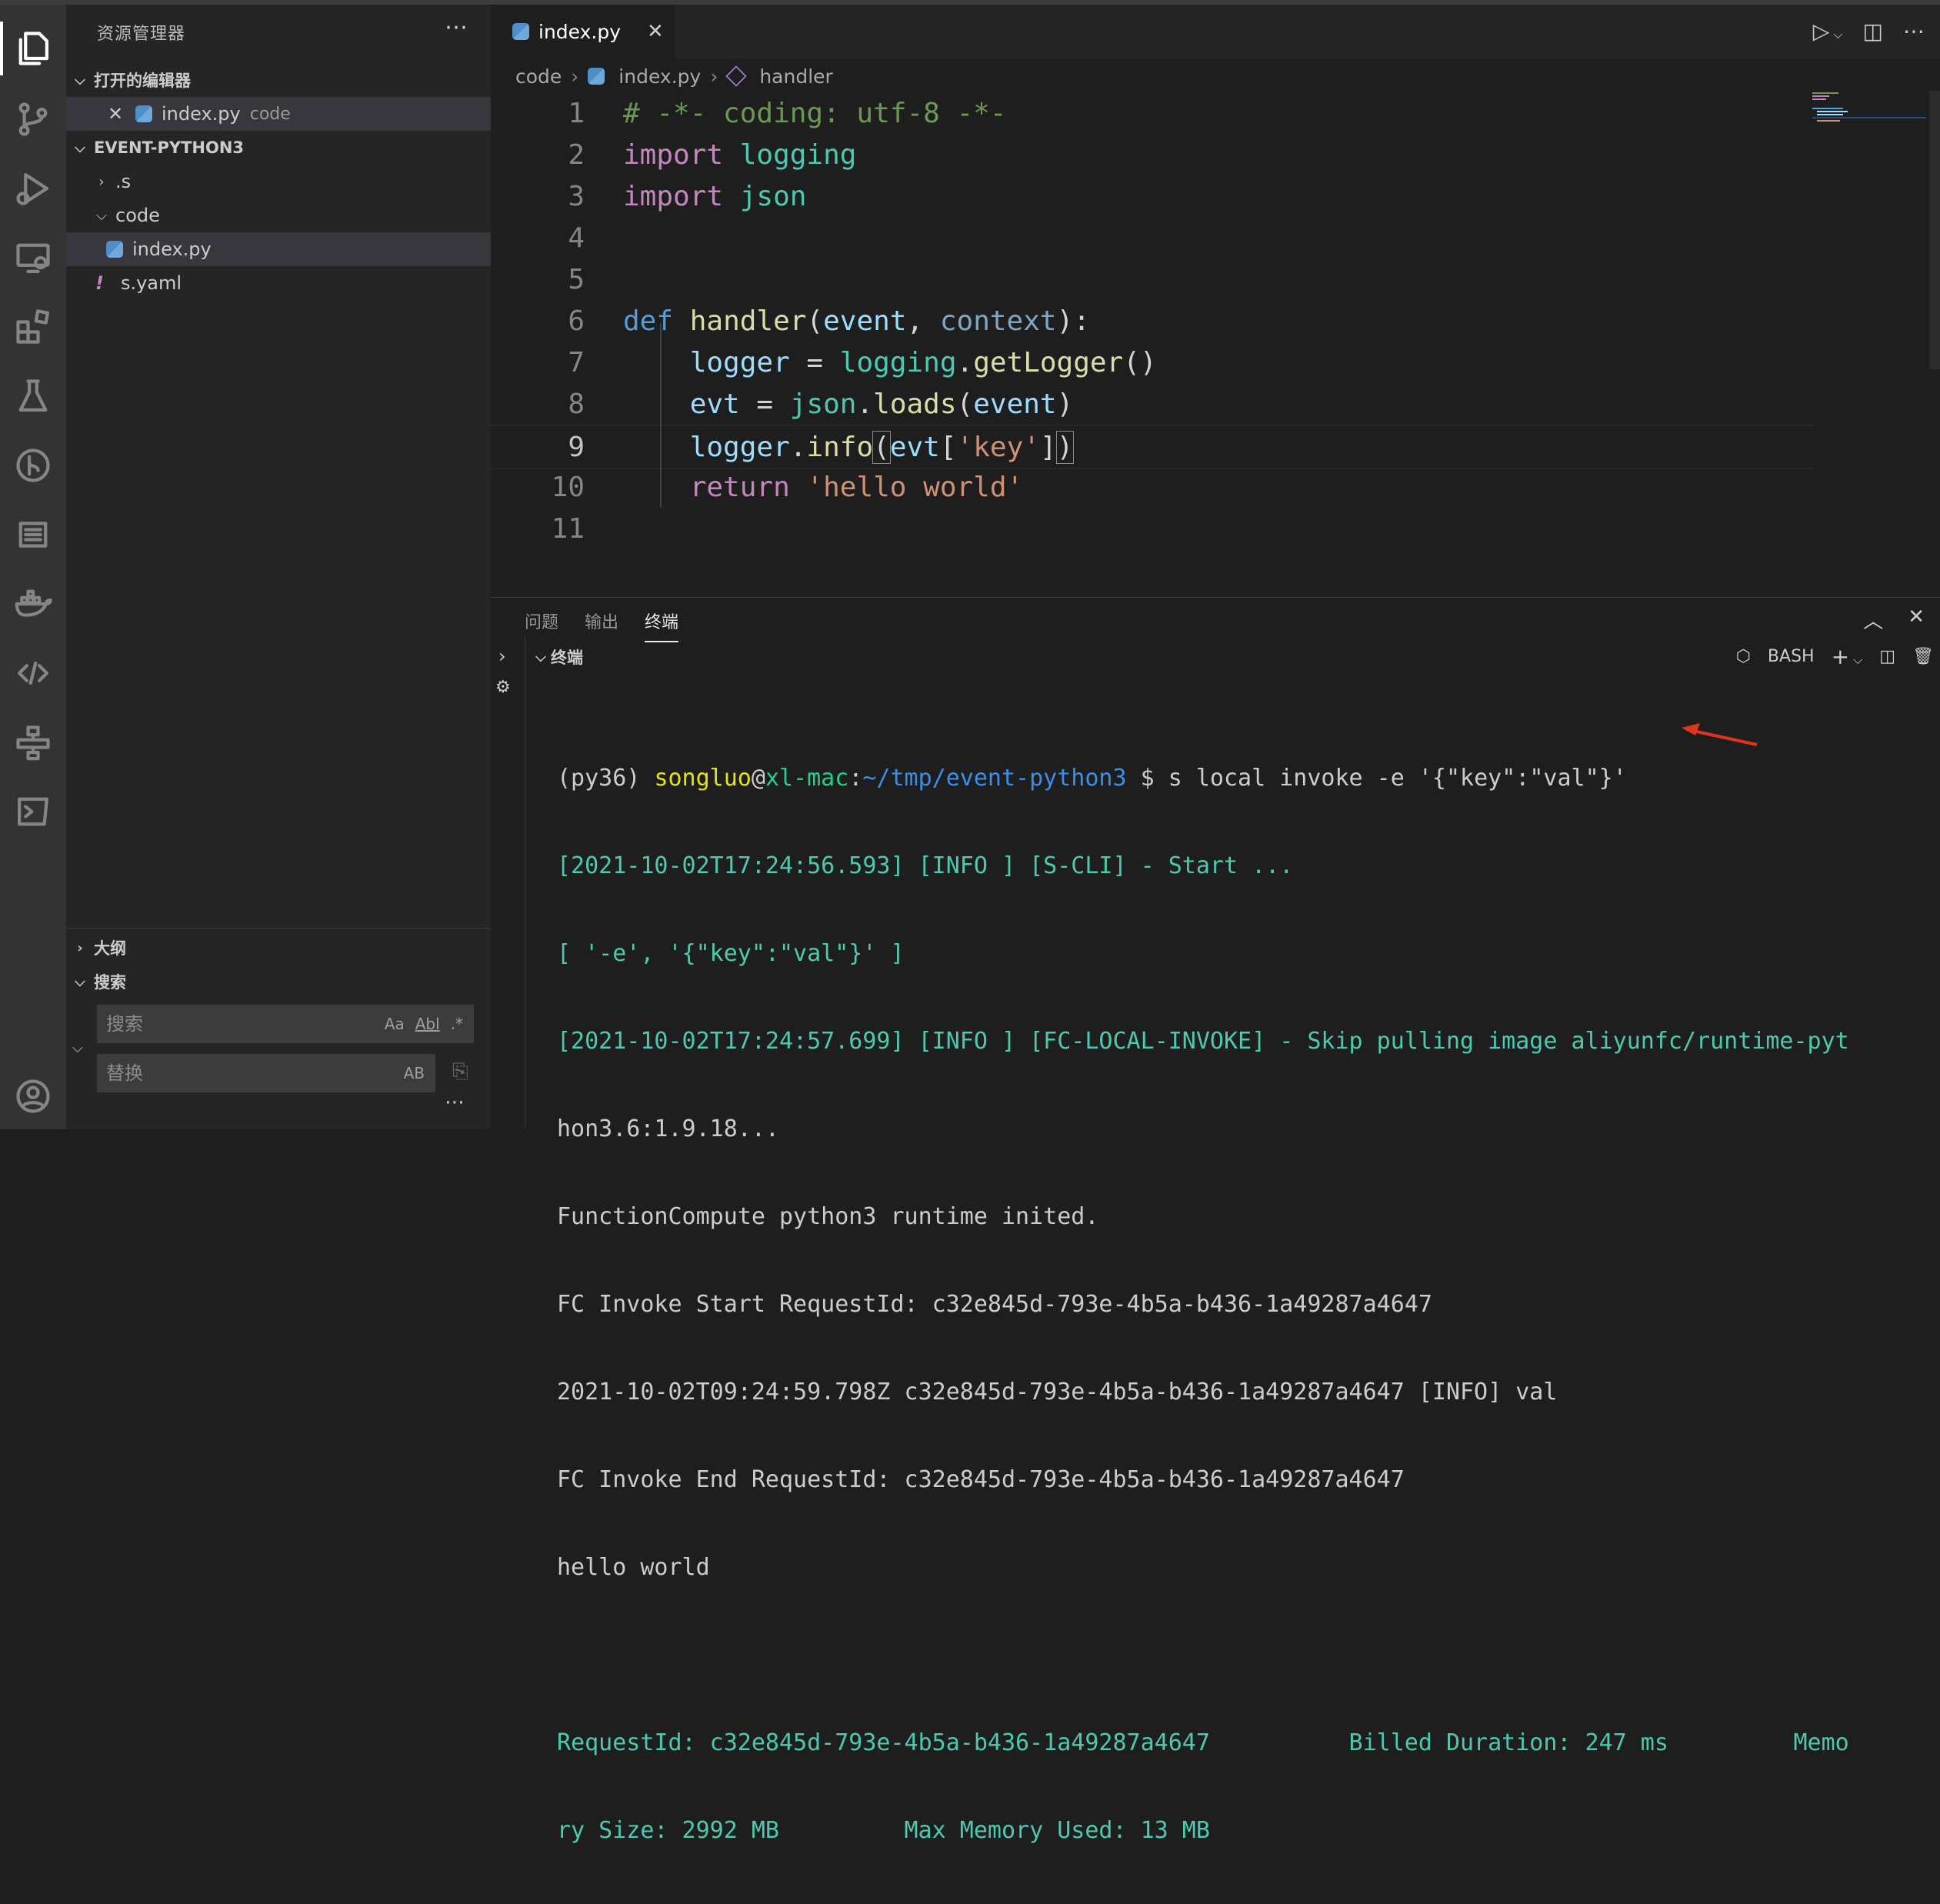 This screenshot has height=1904, width=1940. I want to click on editor-tab-bar: index.py ✕ ▷ ⌵ ◫ ⋯, so click(1216, 31).